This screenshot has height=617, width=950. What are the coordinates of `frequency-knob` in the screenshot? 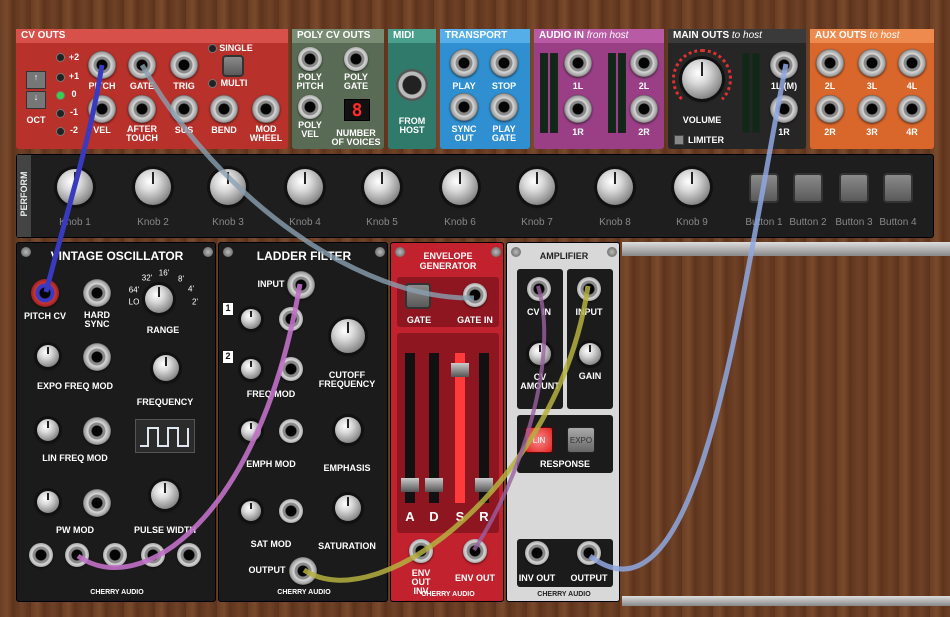 It's located at (166, 368).